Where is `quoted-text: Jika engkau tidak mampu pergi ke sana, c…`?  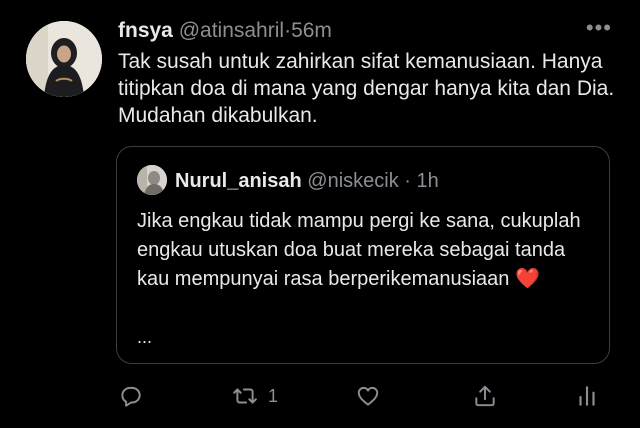 quoted-text: Jika engkau tidak mampu pergi ke sana, c… is located at coordinates (362, 250).